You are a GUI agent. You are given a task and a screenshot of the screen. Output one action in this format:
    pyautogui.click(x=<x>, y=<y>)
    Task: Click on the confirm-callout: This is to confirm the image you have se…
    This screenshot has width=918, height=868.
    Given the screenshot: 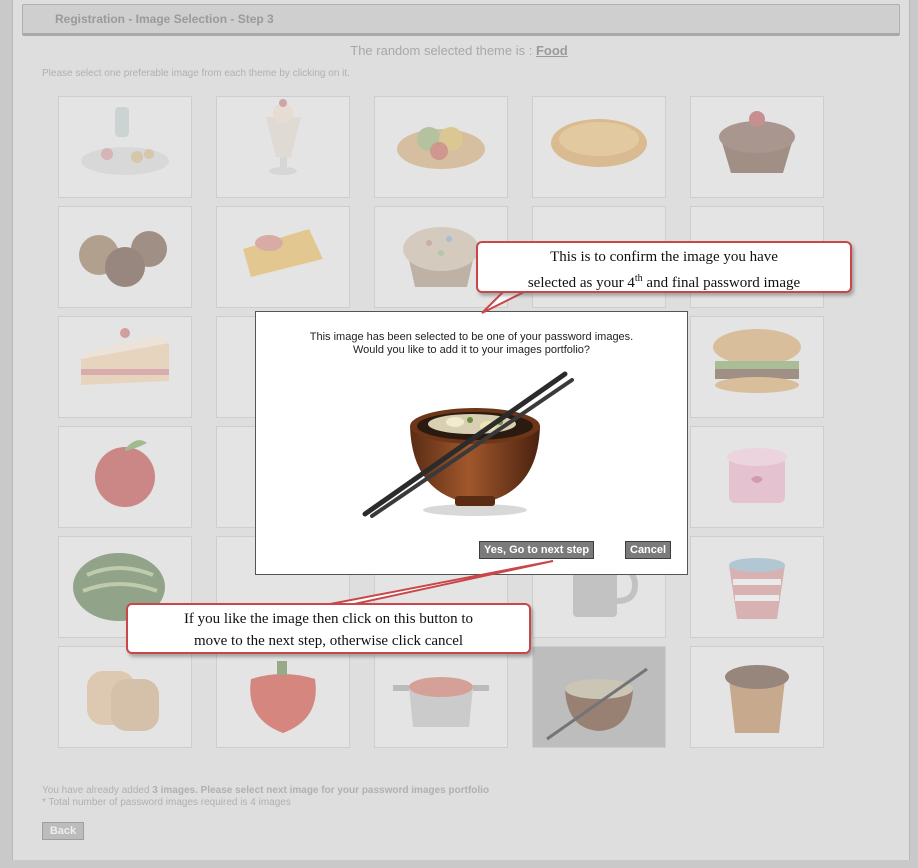 What is the action you would take?
    pyautogui.click(x=664, y=267)
    